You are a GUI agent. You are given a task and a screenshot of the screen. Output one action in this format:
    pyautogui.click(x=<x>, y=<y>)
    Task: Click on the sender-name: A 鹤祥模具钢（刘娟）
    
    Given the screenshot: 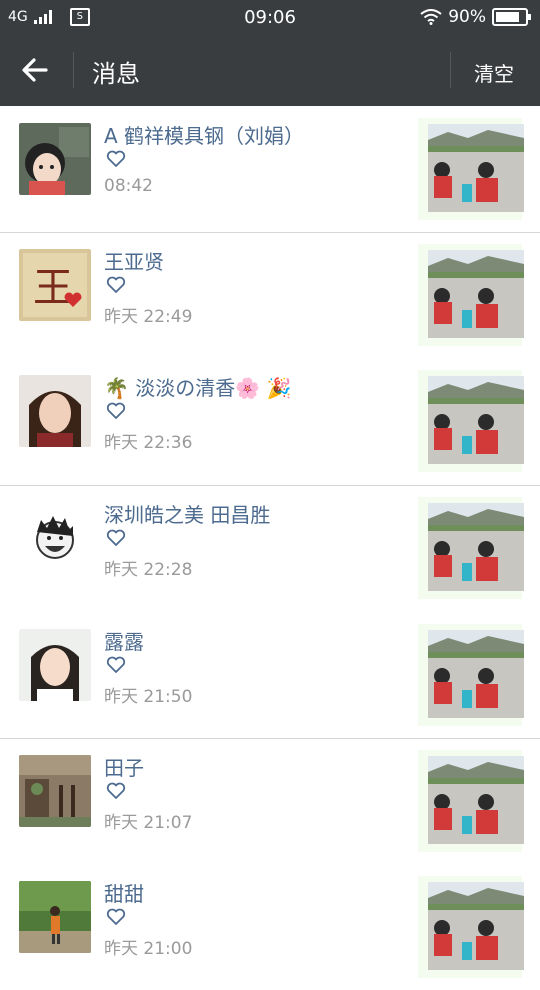 What is the action you would take?
    pyautogui.click(x=204, y=136)
    